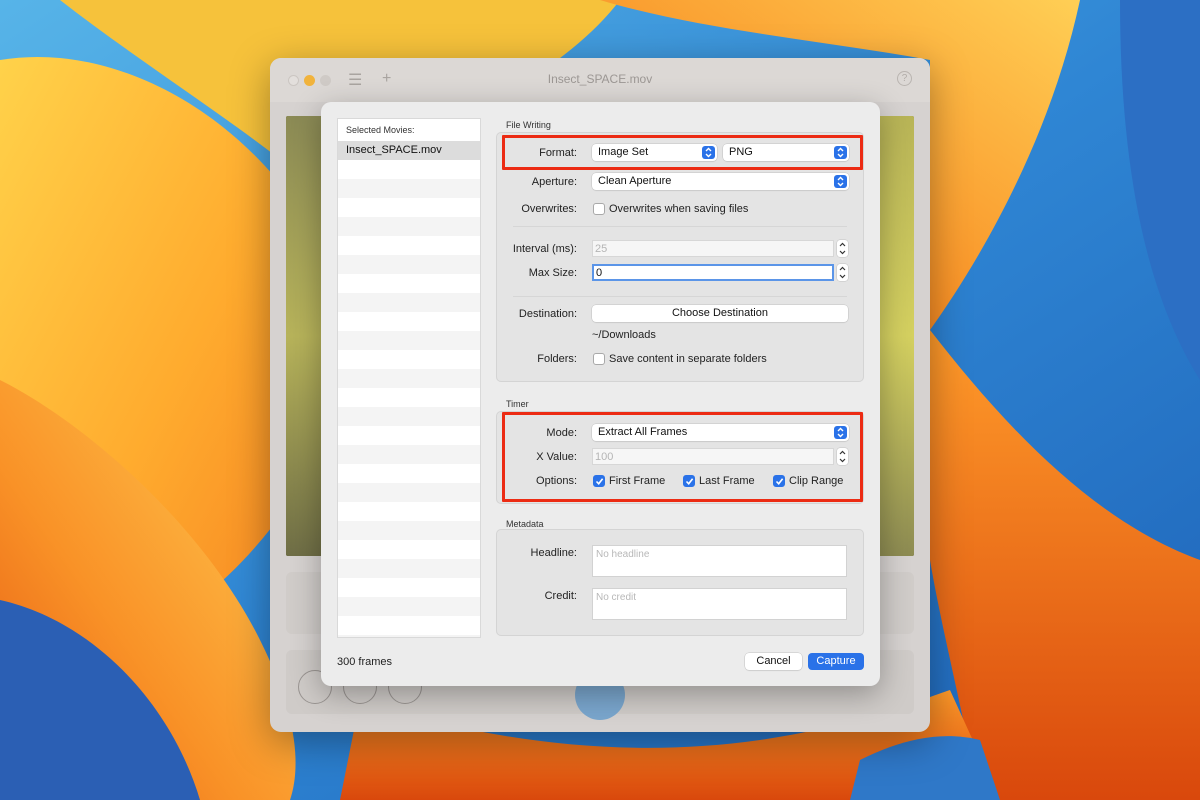  What do you see at coordinates (560, 596) in the screenshot?
I see `credit-label: Credit:` at bounding box center [560, 596].